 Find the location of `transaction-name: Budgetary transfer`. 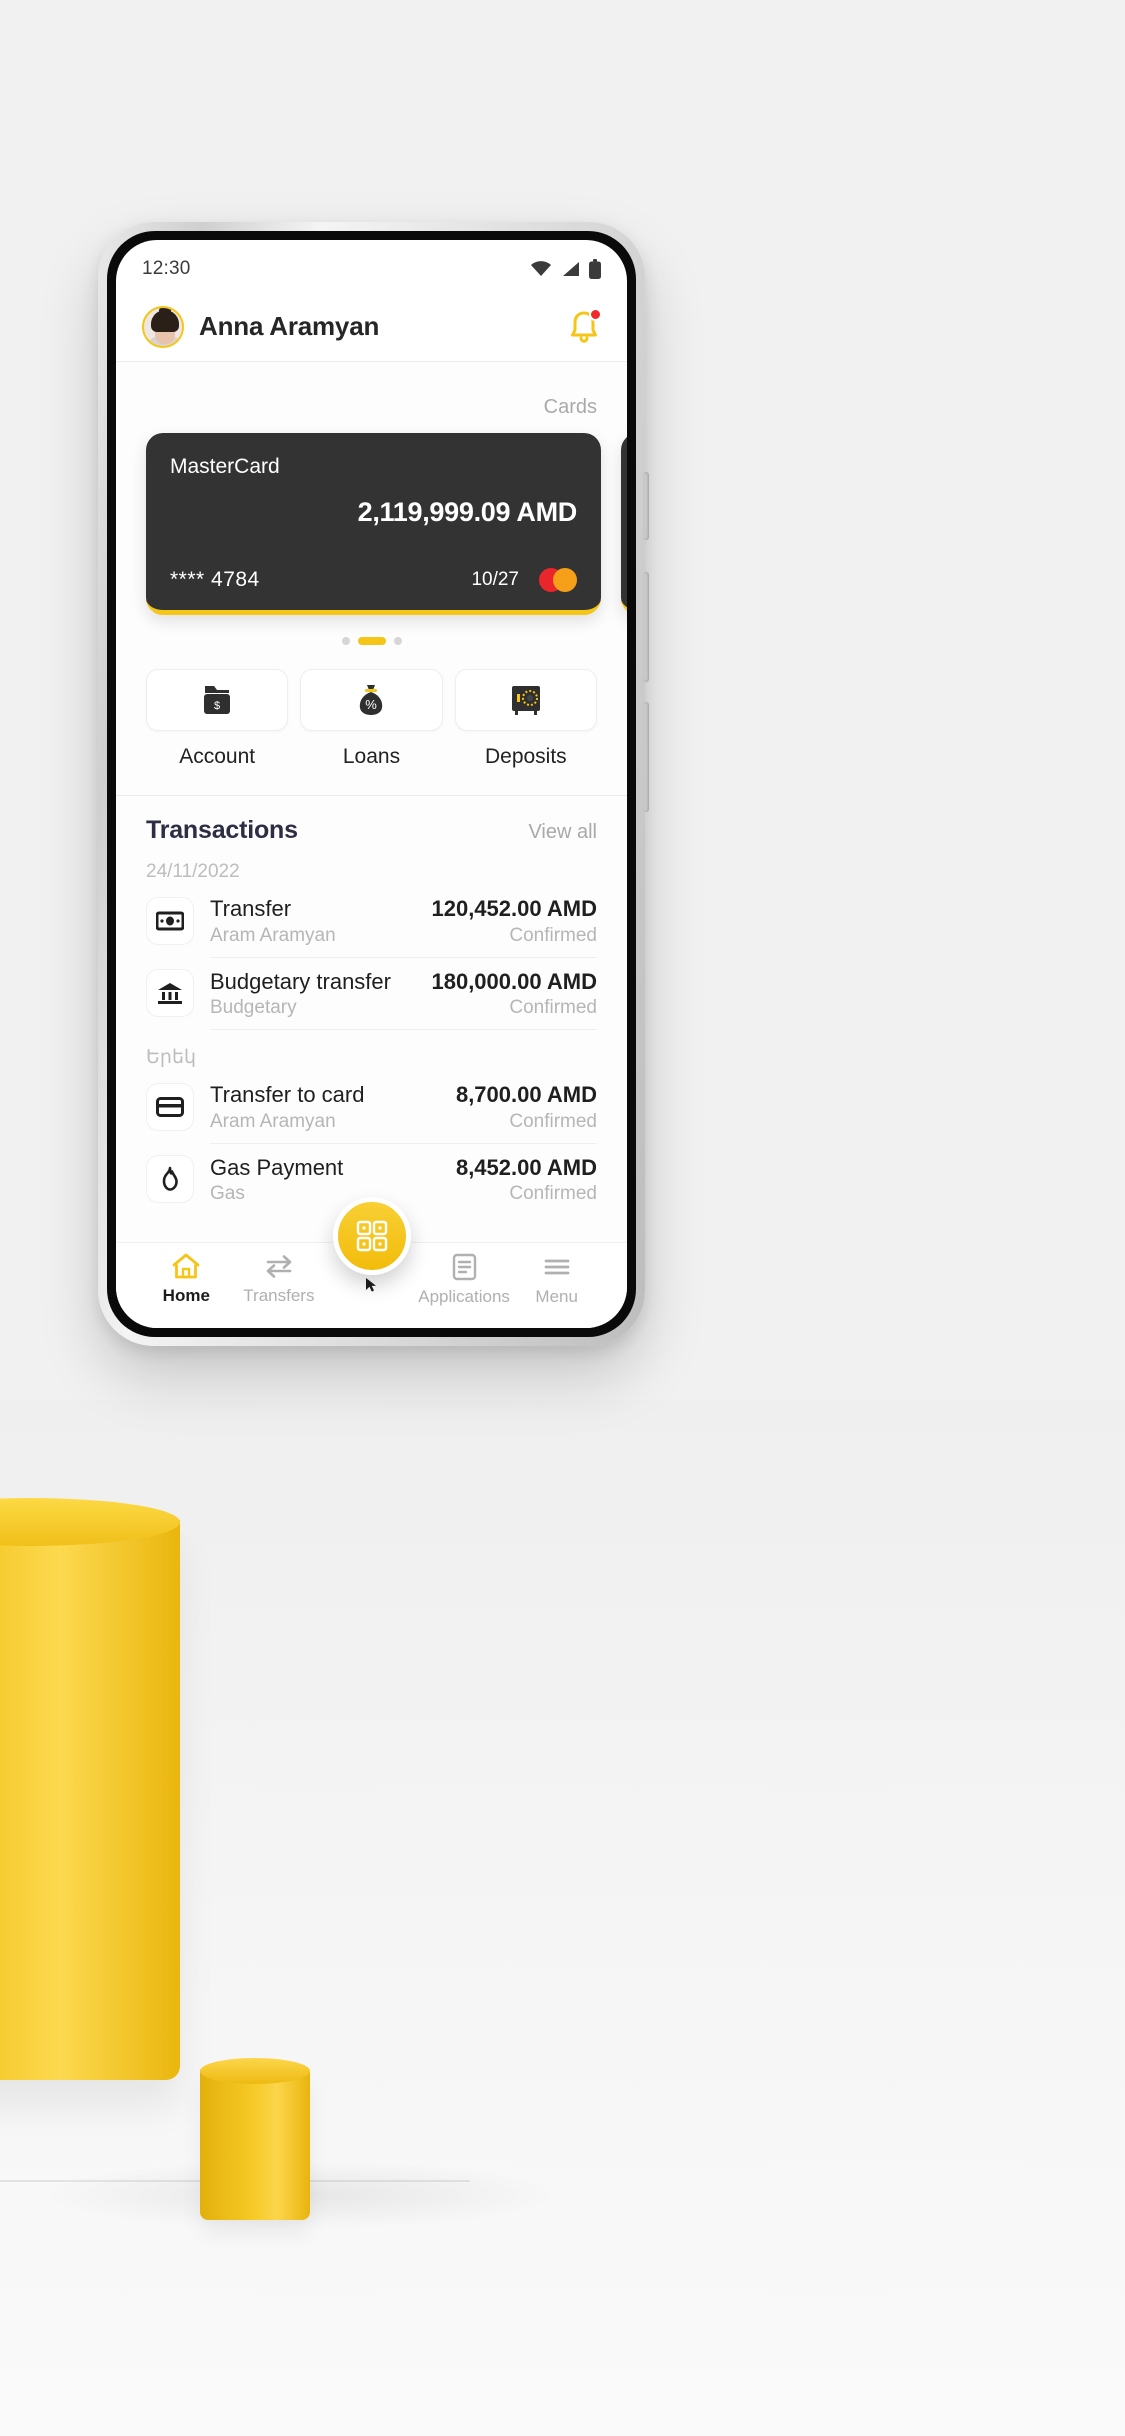

transaction-name: Budgetary transfer is located at coordinates (300, 981).